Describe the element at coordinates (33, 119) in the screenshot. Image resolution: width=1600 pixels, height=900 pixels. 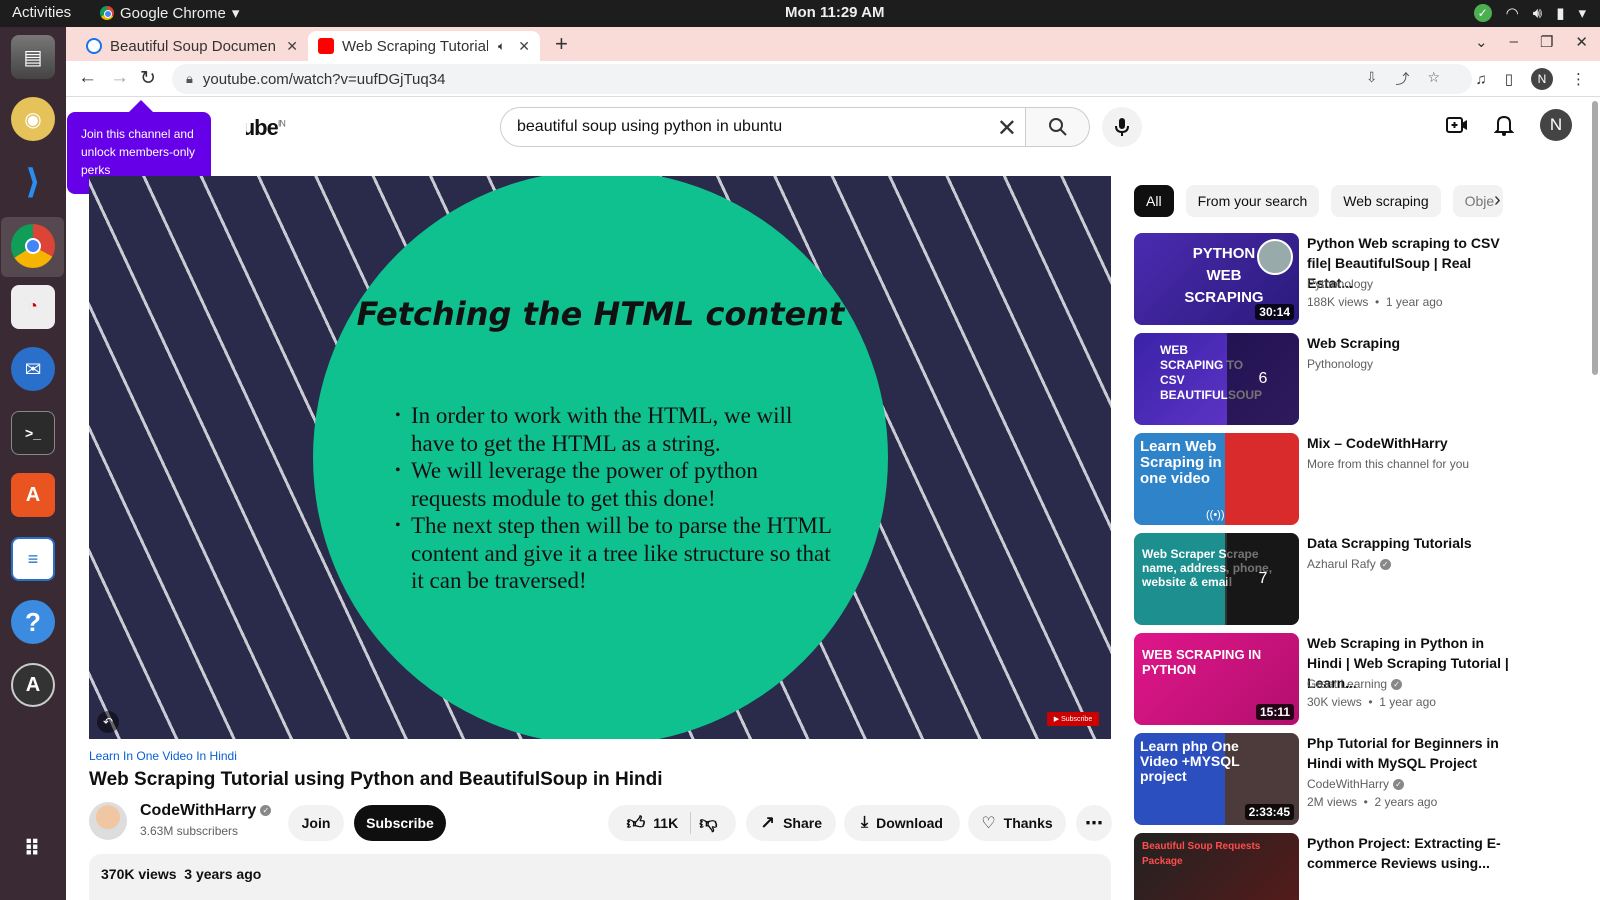
I see `rhythmbox-icon: ◉` at that location.